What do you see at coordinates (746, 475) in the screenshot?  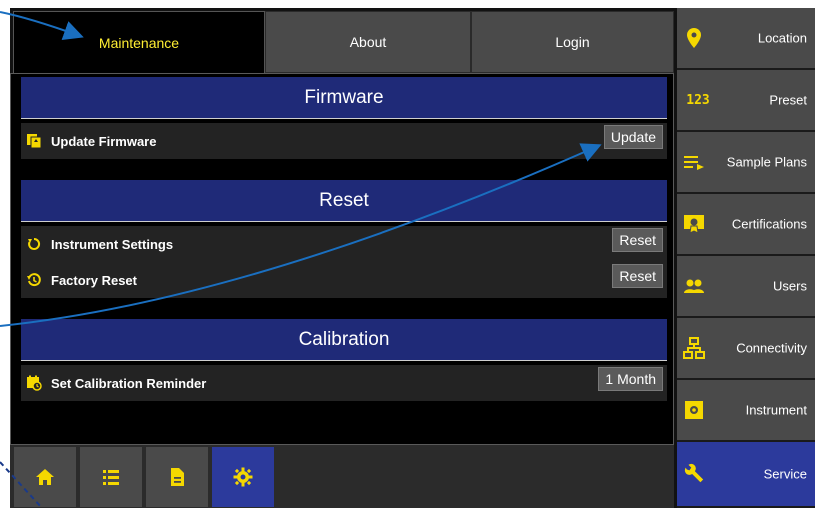 I see `sidebar-item-service: Service` at bounding box center [746, 475].